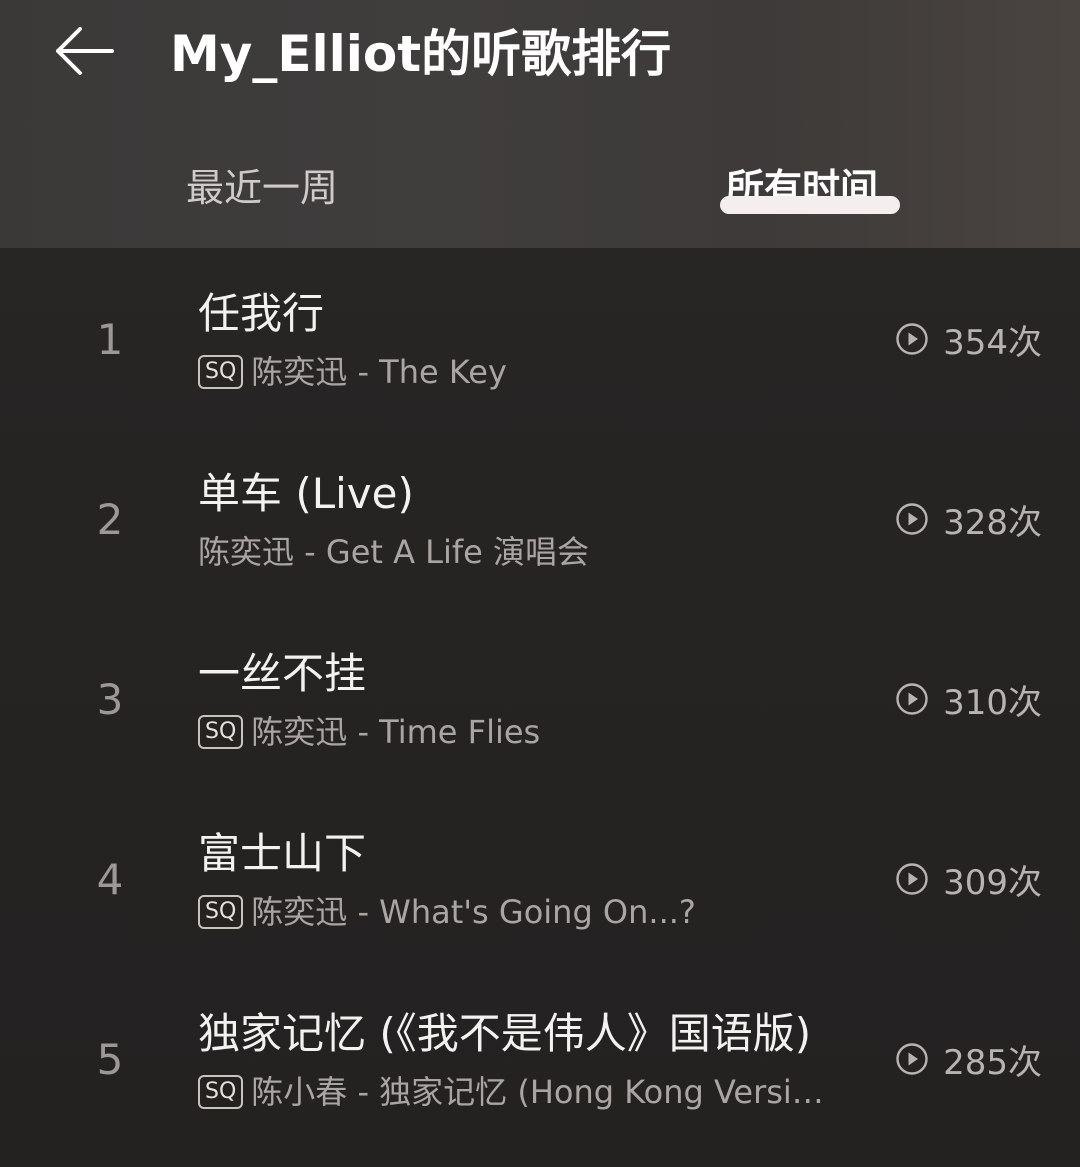 This screenshot has height=1167, width=1080. What do you see at coordinates (110, 519) in the screenshot?
I see `rank-number: 2` at bounding box center [110, 519].